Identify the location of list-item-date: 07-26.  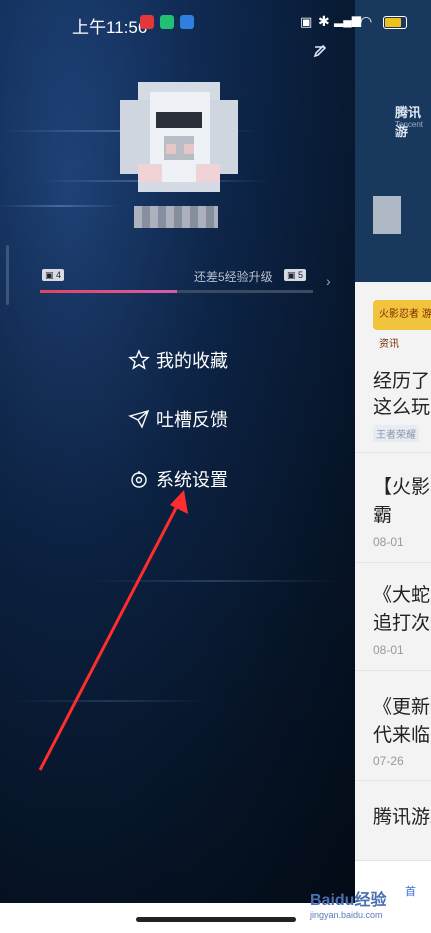
(388, 761).